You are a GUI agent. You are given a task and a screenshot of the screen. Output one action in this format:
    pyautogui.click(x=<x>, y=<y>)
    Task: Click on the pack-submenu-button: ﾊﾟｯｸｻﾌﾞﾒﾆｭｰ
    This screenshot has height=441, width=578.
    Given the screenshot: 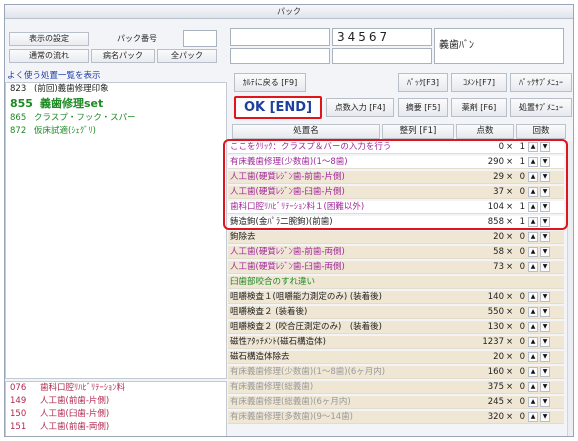 What is the action you would take?
    pyautogui.click(x=541, y=82)
    